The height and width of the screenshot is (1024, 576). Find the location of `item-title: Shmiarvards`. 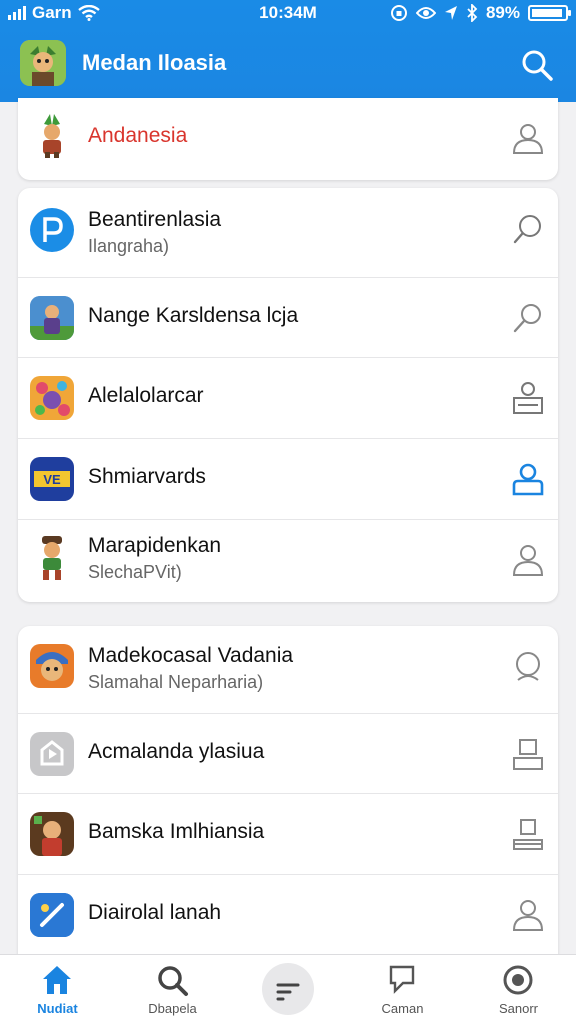

item-title: Shmiarvards is located at coordinates (147, 476).